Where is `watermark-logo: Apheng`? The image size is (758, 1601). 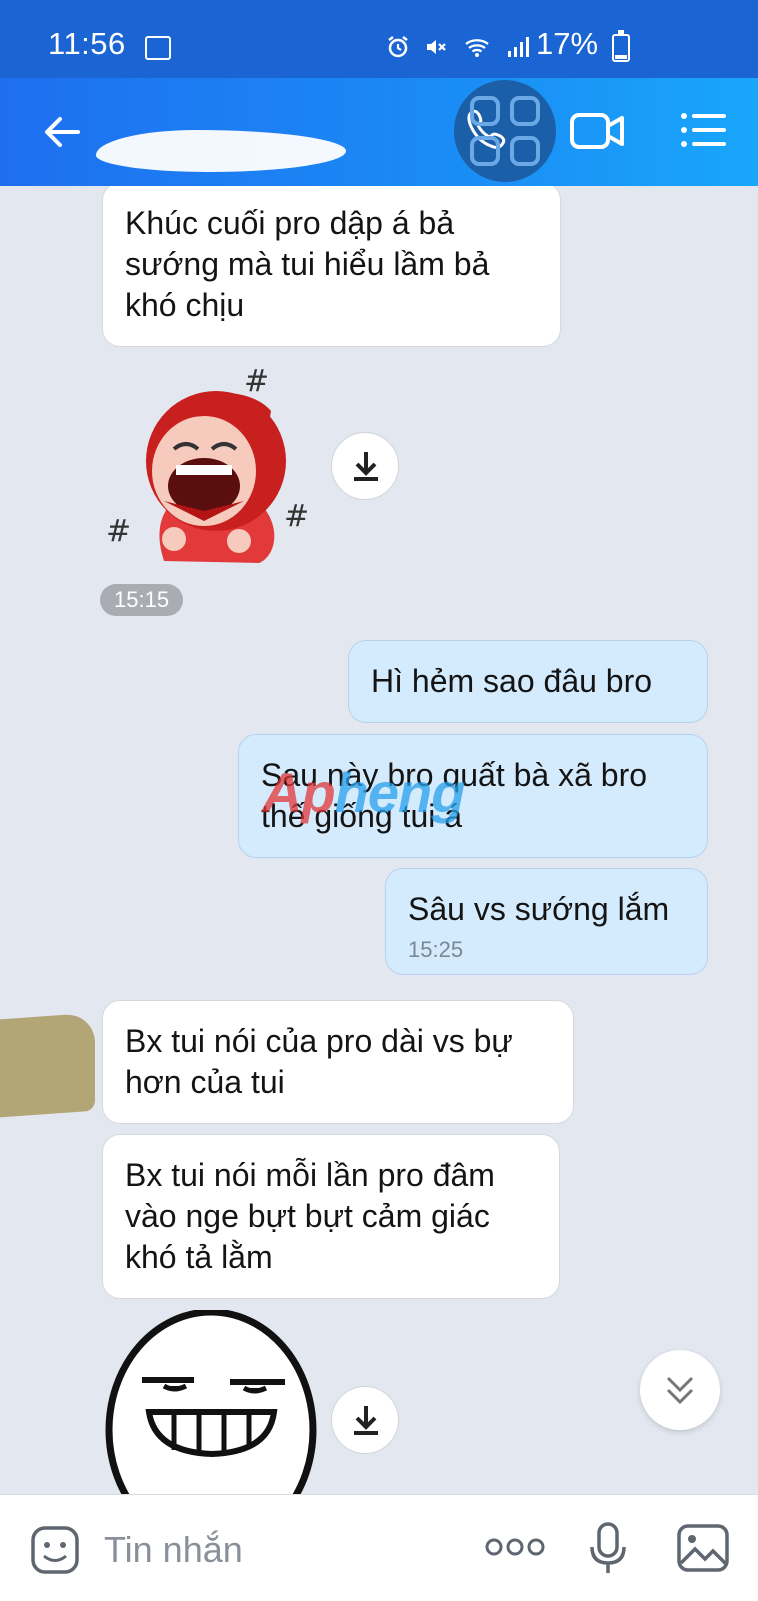
watermark-logo: Apheng is located at coordinates (363, 792).